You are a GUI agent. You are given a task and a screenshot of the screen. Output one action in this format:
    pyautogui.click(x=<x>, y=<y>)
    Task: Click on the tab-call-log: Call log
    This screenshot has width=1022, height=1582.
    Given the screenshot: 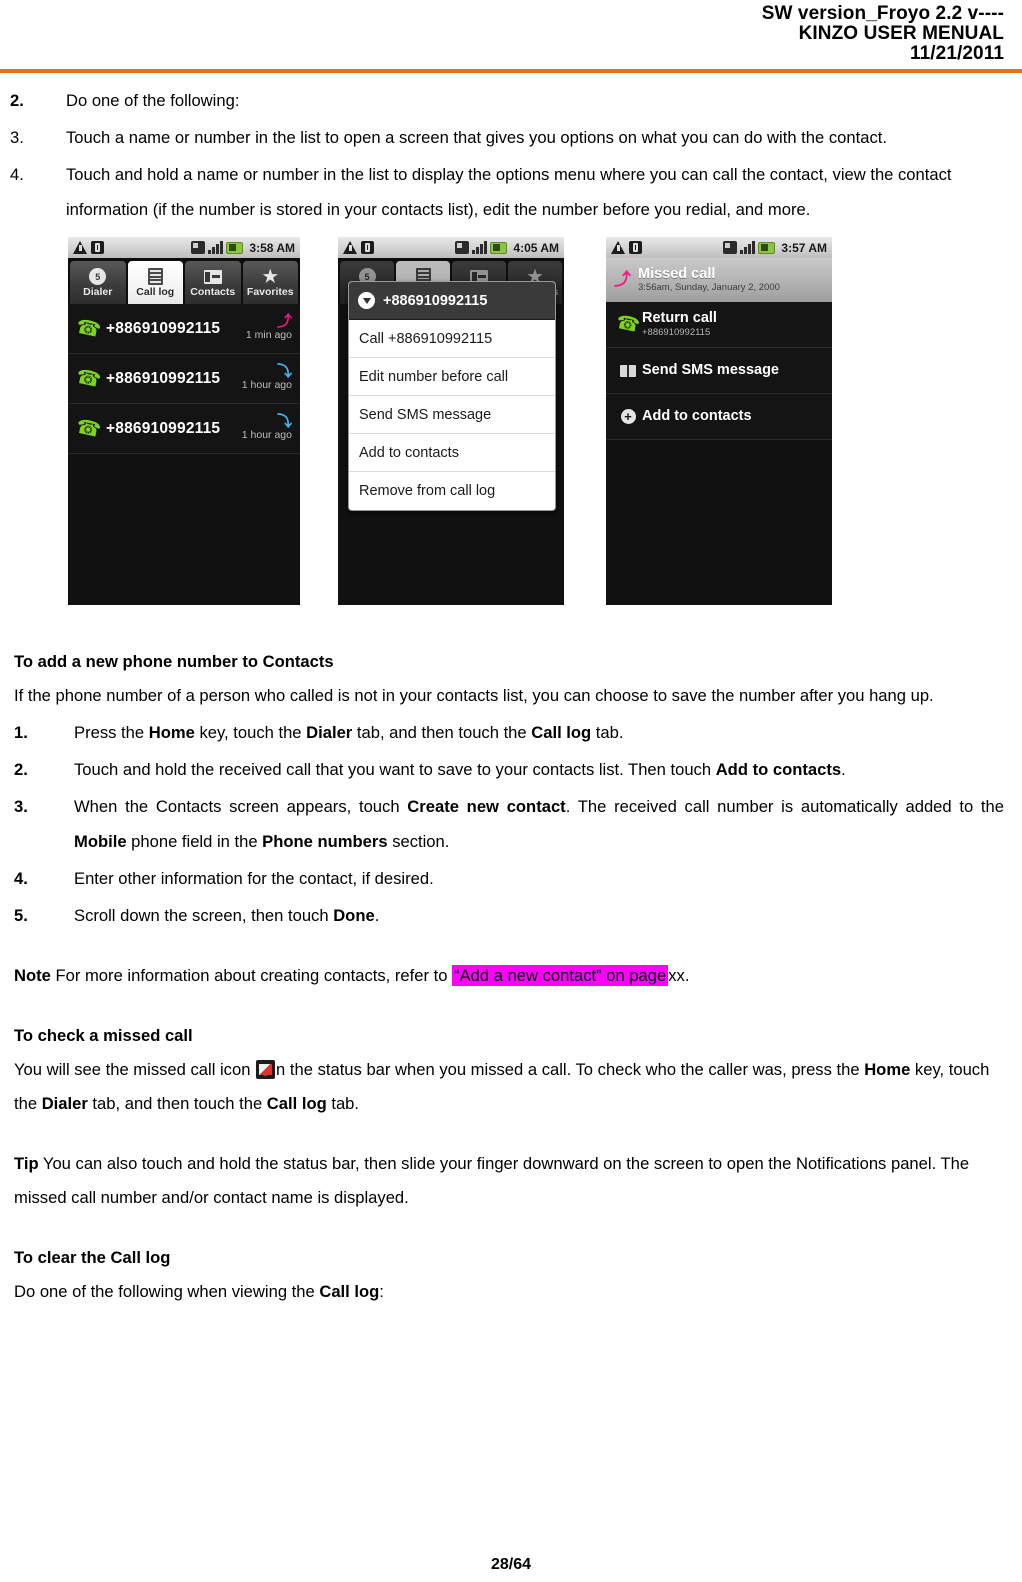 What is the action you would take?
    pyautogui.click(x=155, y=282)
    